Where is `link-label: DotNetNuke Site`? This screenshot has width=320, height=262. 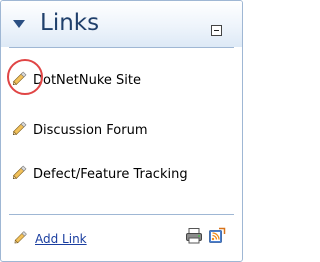 link-label: DotNetNuke Site is located at coordinates (87, 80).